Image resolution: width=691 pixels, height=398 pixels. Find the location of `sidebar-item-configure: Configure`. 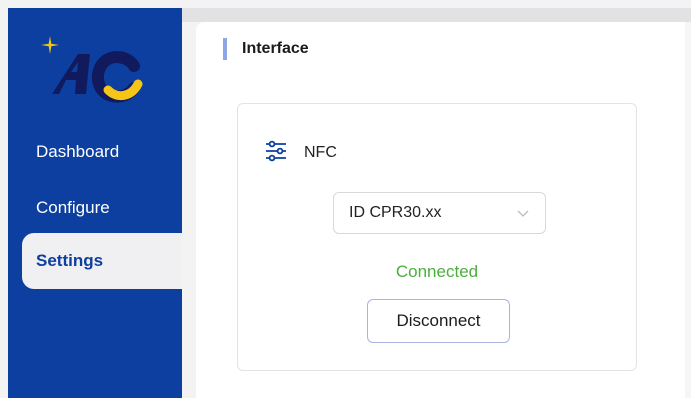

sidebar-item-configure: Configure is located at coordinates (102, 208).